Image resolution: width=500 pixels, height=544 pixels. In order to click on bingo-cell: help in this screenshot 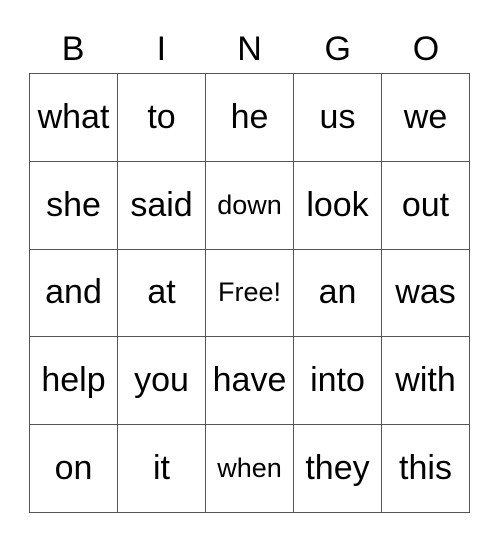, I will do `click(73, 381)`.